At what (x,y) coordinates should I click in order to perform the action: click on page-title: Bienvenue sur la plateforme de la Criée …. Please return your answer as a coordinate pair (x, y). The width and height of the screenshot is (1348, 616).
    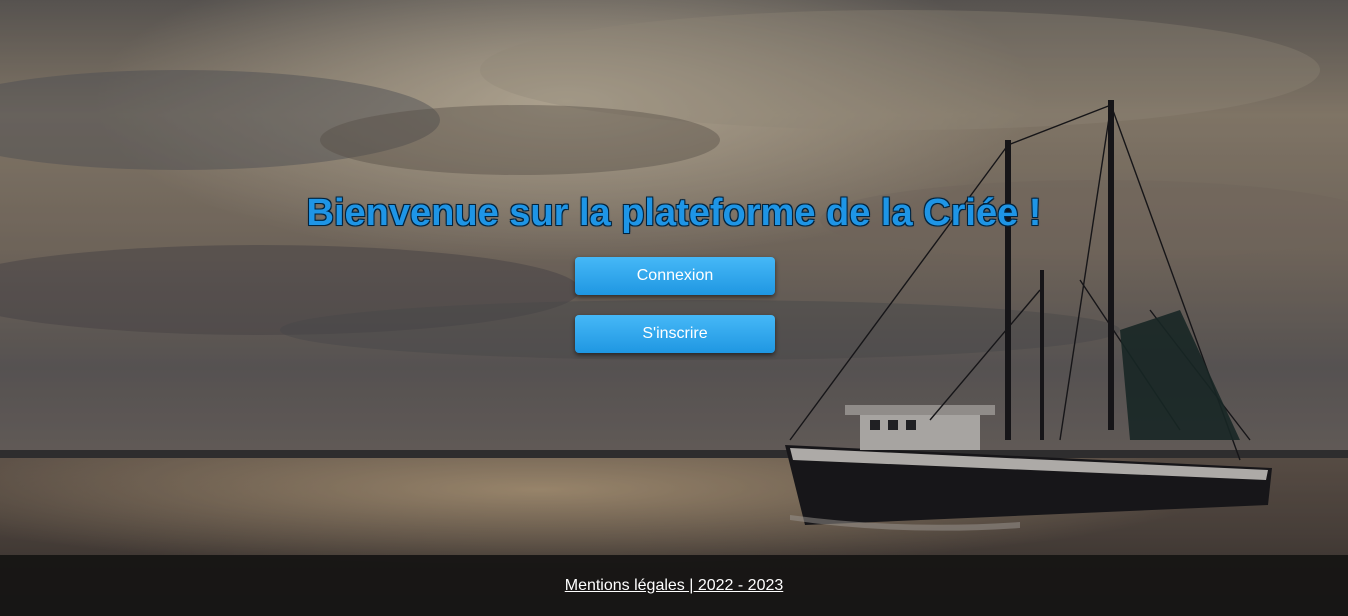
    Looking at the image, I should click on (674, 213).